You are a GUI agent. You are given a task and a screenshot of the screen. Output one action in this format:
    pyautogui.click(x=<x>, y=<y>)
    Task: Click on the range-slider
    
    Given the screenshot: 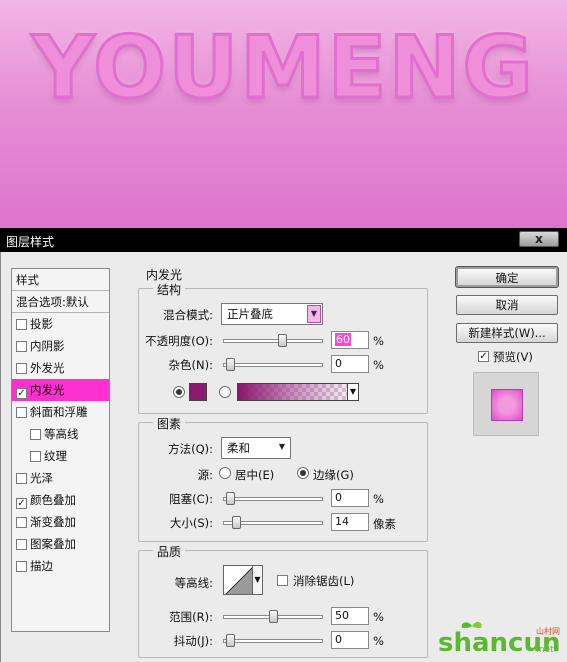 What is the action you would take?
    pyautogui.click(x=273, y=616)
    